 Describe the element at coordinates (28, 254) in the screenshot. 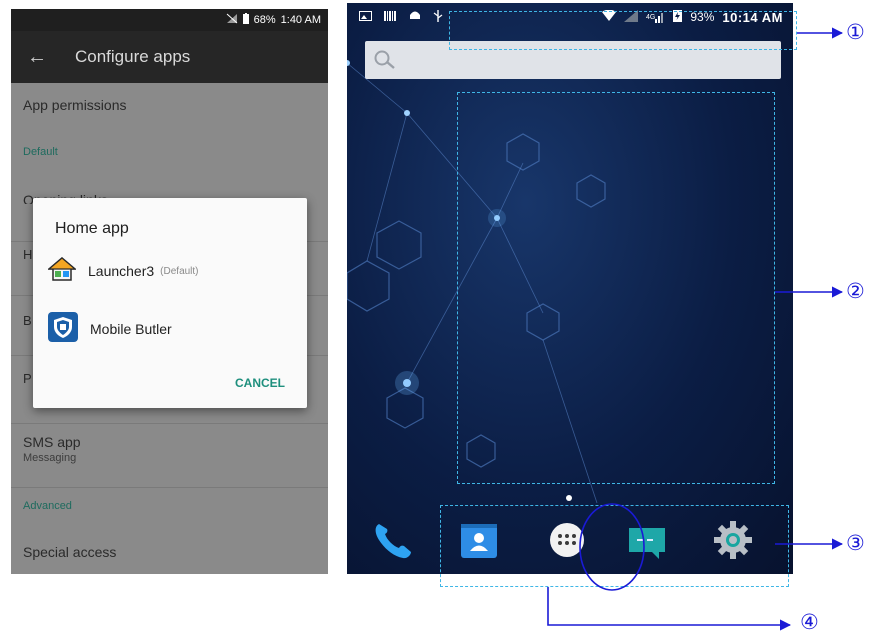

I see `home-app-row-fragment: H` at that location.